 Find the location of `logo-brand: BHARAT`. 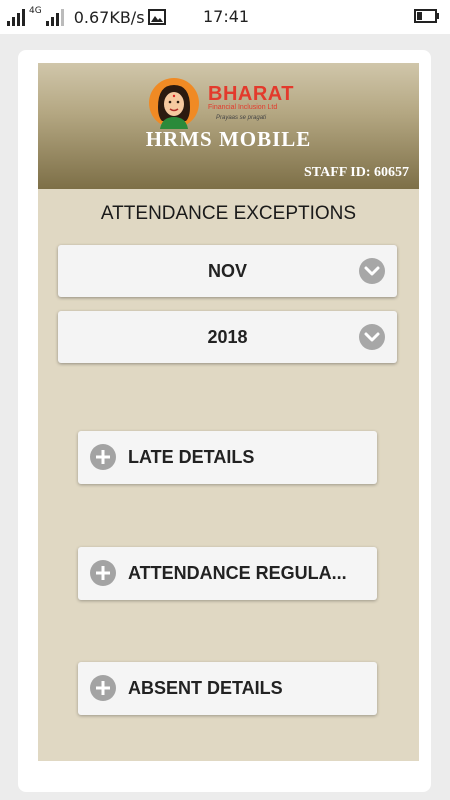

logo-brand: BHARAT is located at coordinates (251, 94).